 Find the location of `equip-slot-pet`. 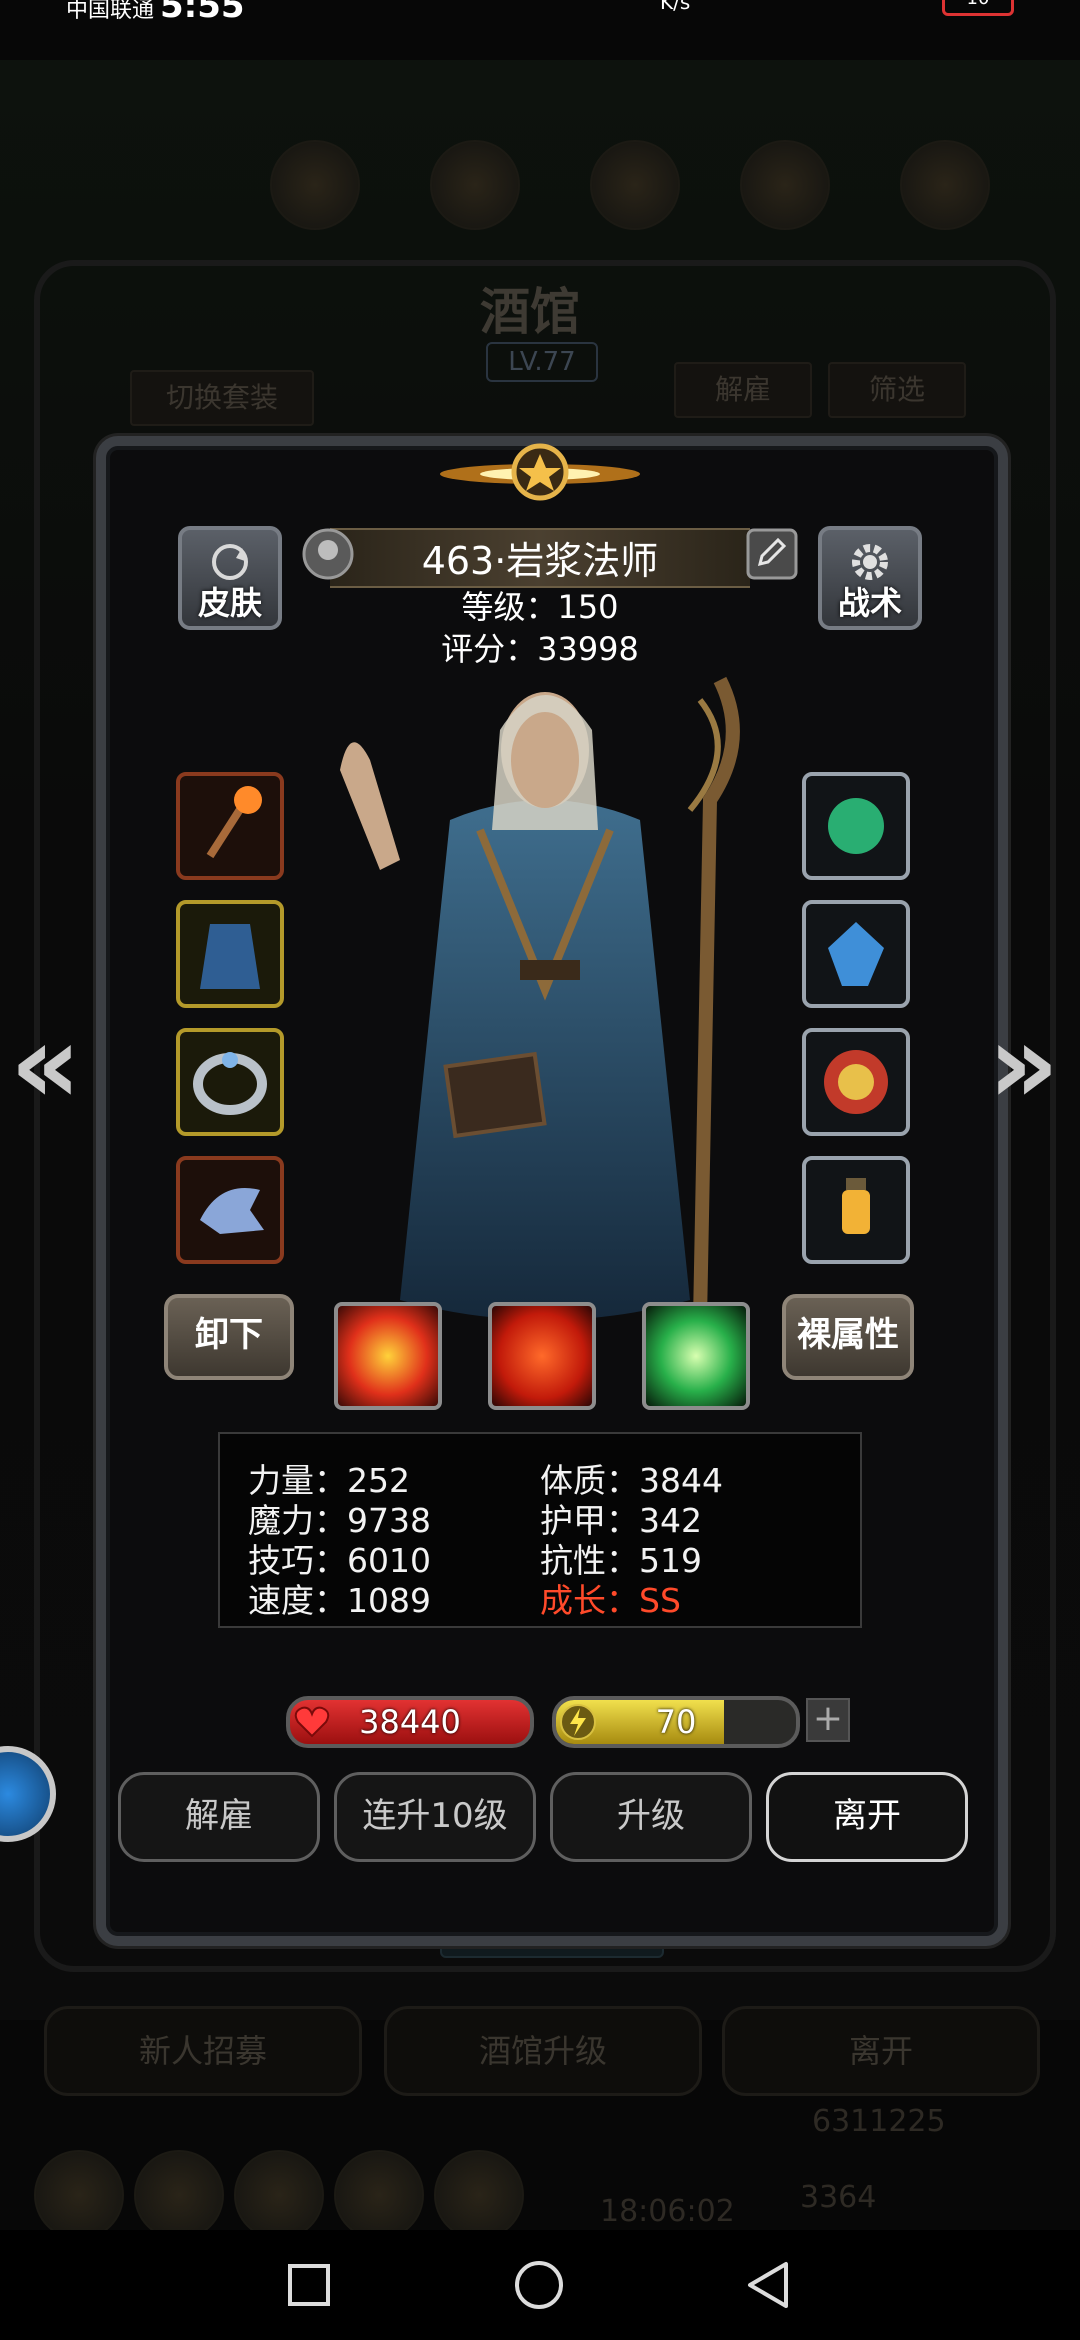

equip-slot-pet is located at coordinates (230, 1210).